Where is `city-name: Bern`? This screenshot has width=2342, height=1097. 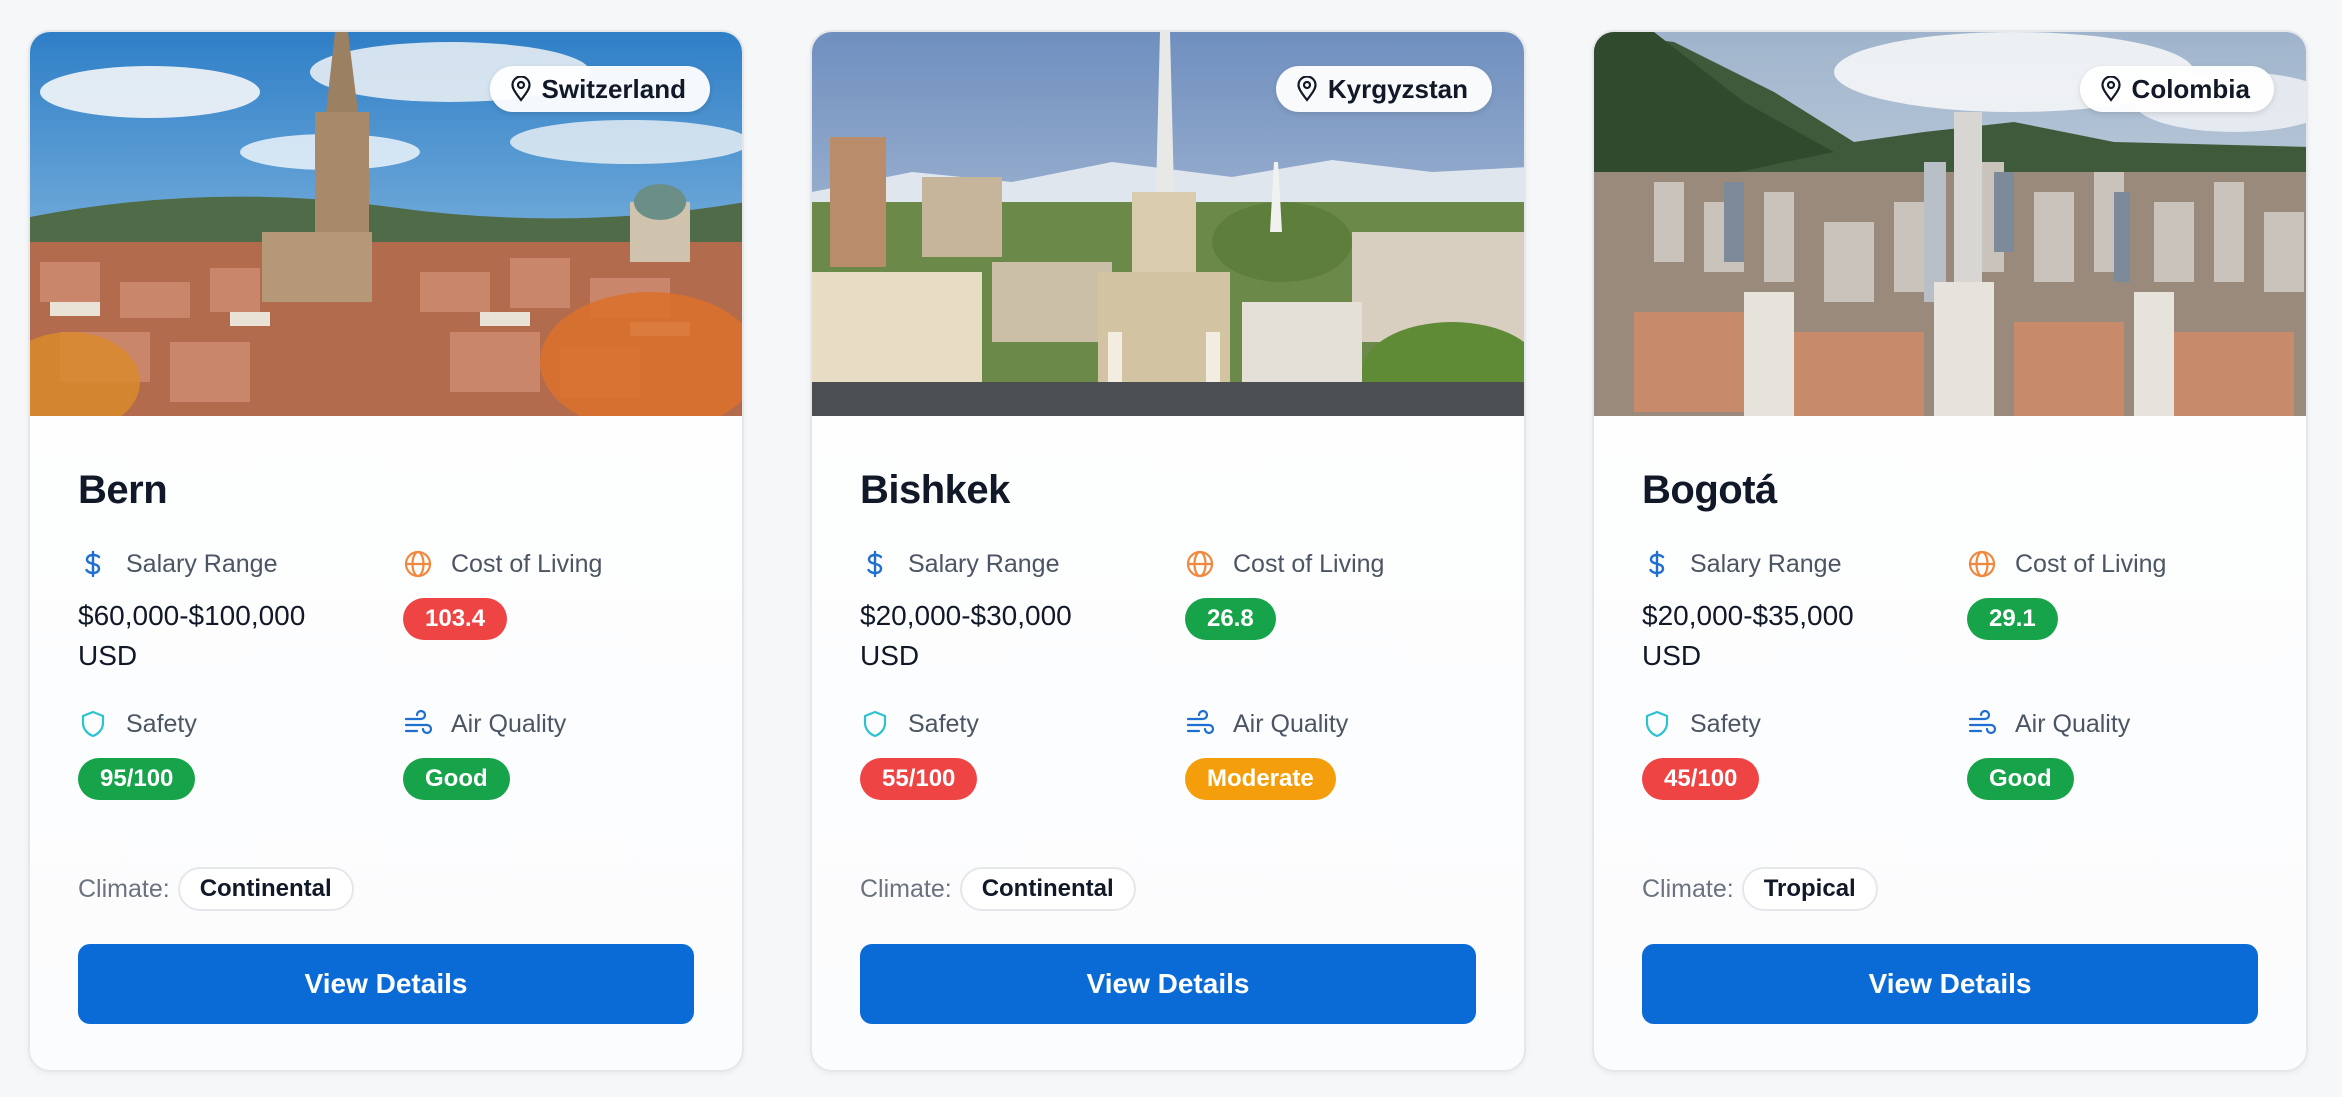
city-name: Bern is located at coordinates (123, 490).